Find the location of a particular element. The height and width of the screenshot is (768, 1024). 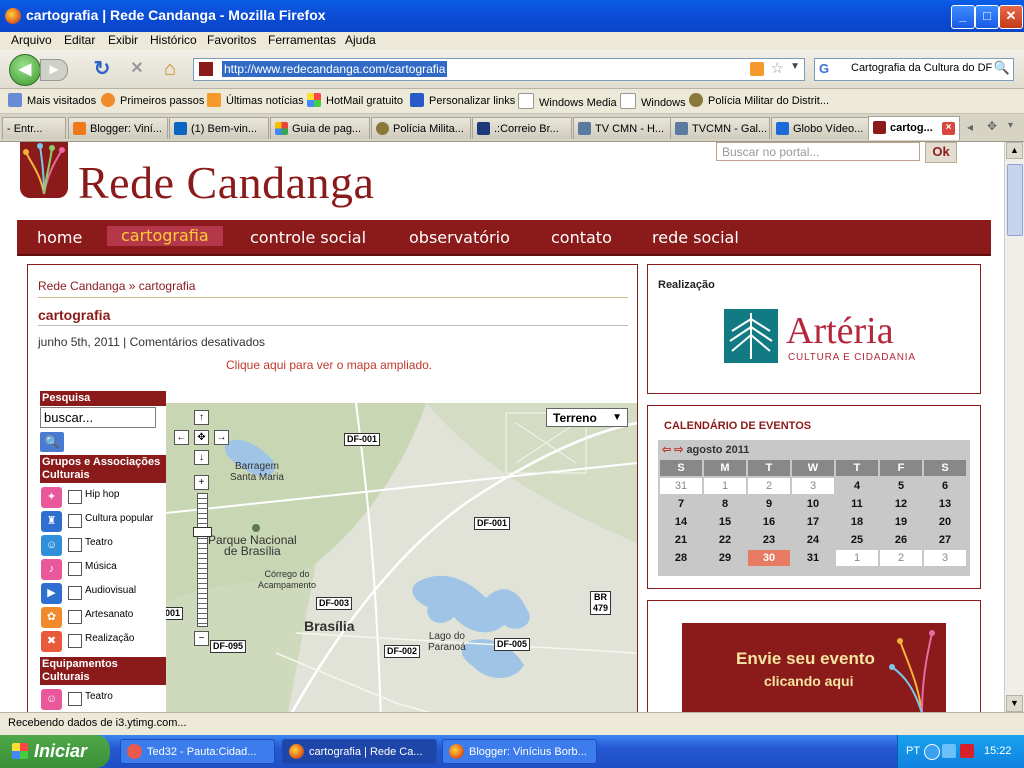

scroll-down-icon: ▼ is located at coordinates (1014, 703).